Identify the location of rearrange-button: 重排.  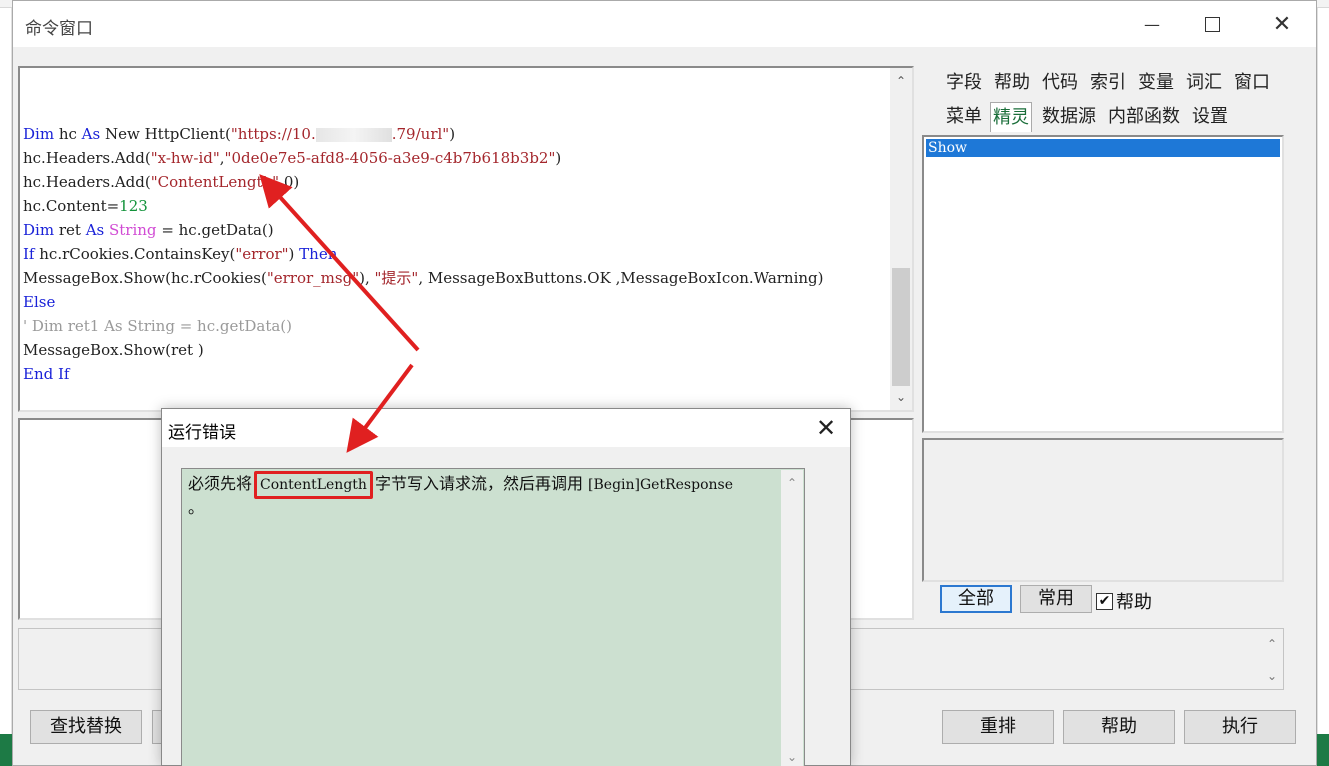
(998, 727).